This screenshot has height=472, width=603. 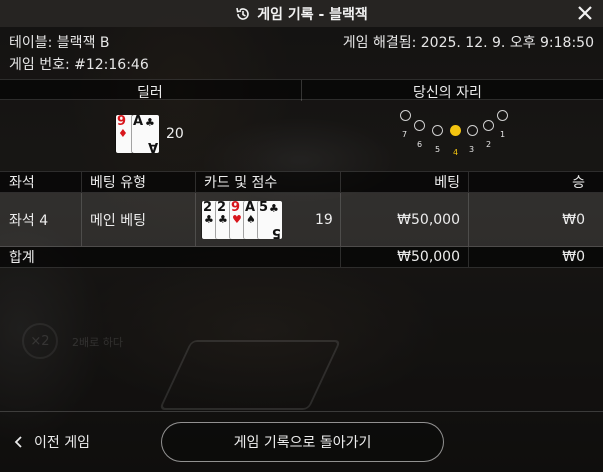 I want to click on col-seat-header: 좌석, so click(x=22, y=183).